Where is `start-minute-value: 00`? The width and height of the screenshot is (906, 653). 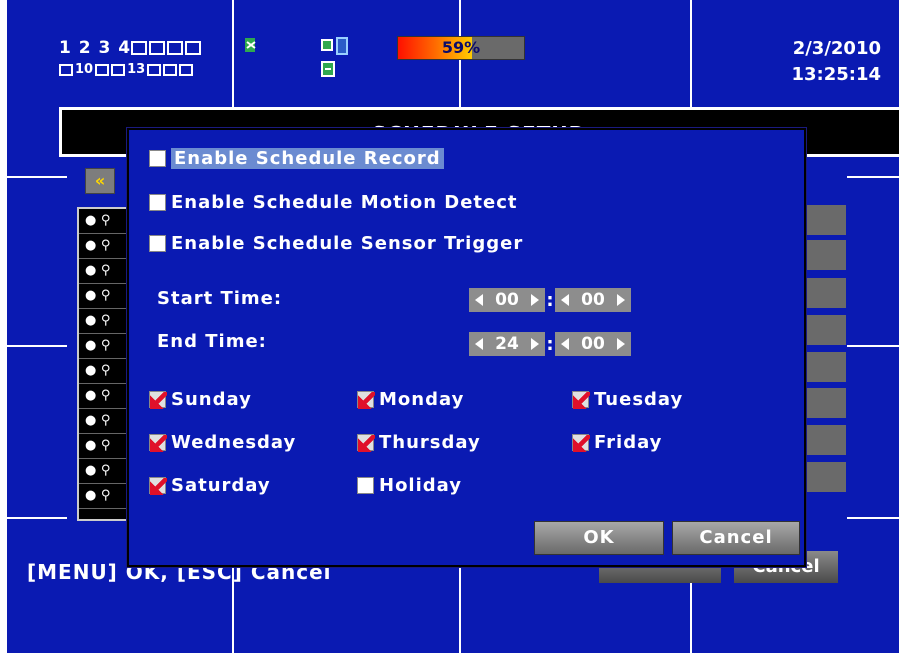 start-minute-value: 00 is located at coordinates (593, 300).